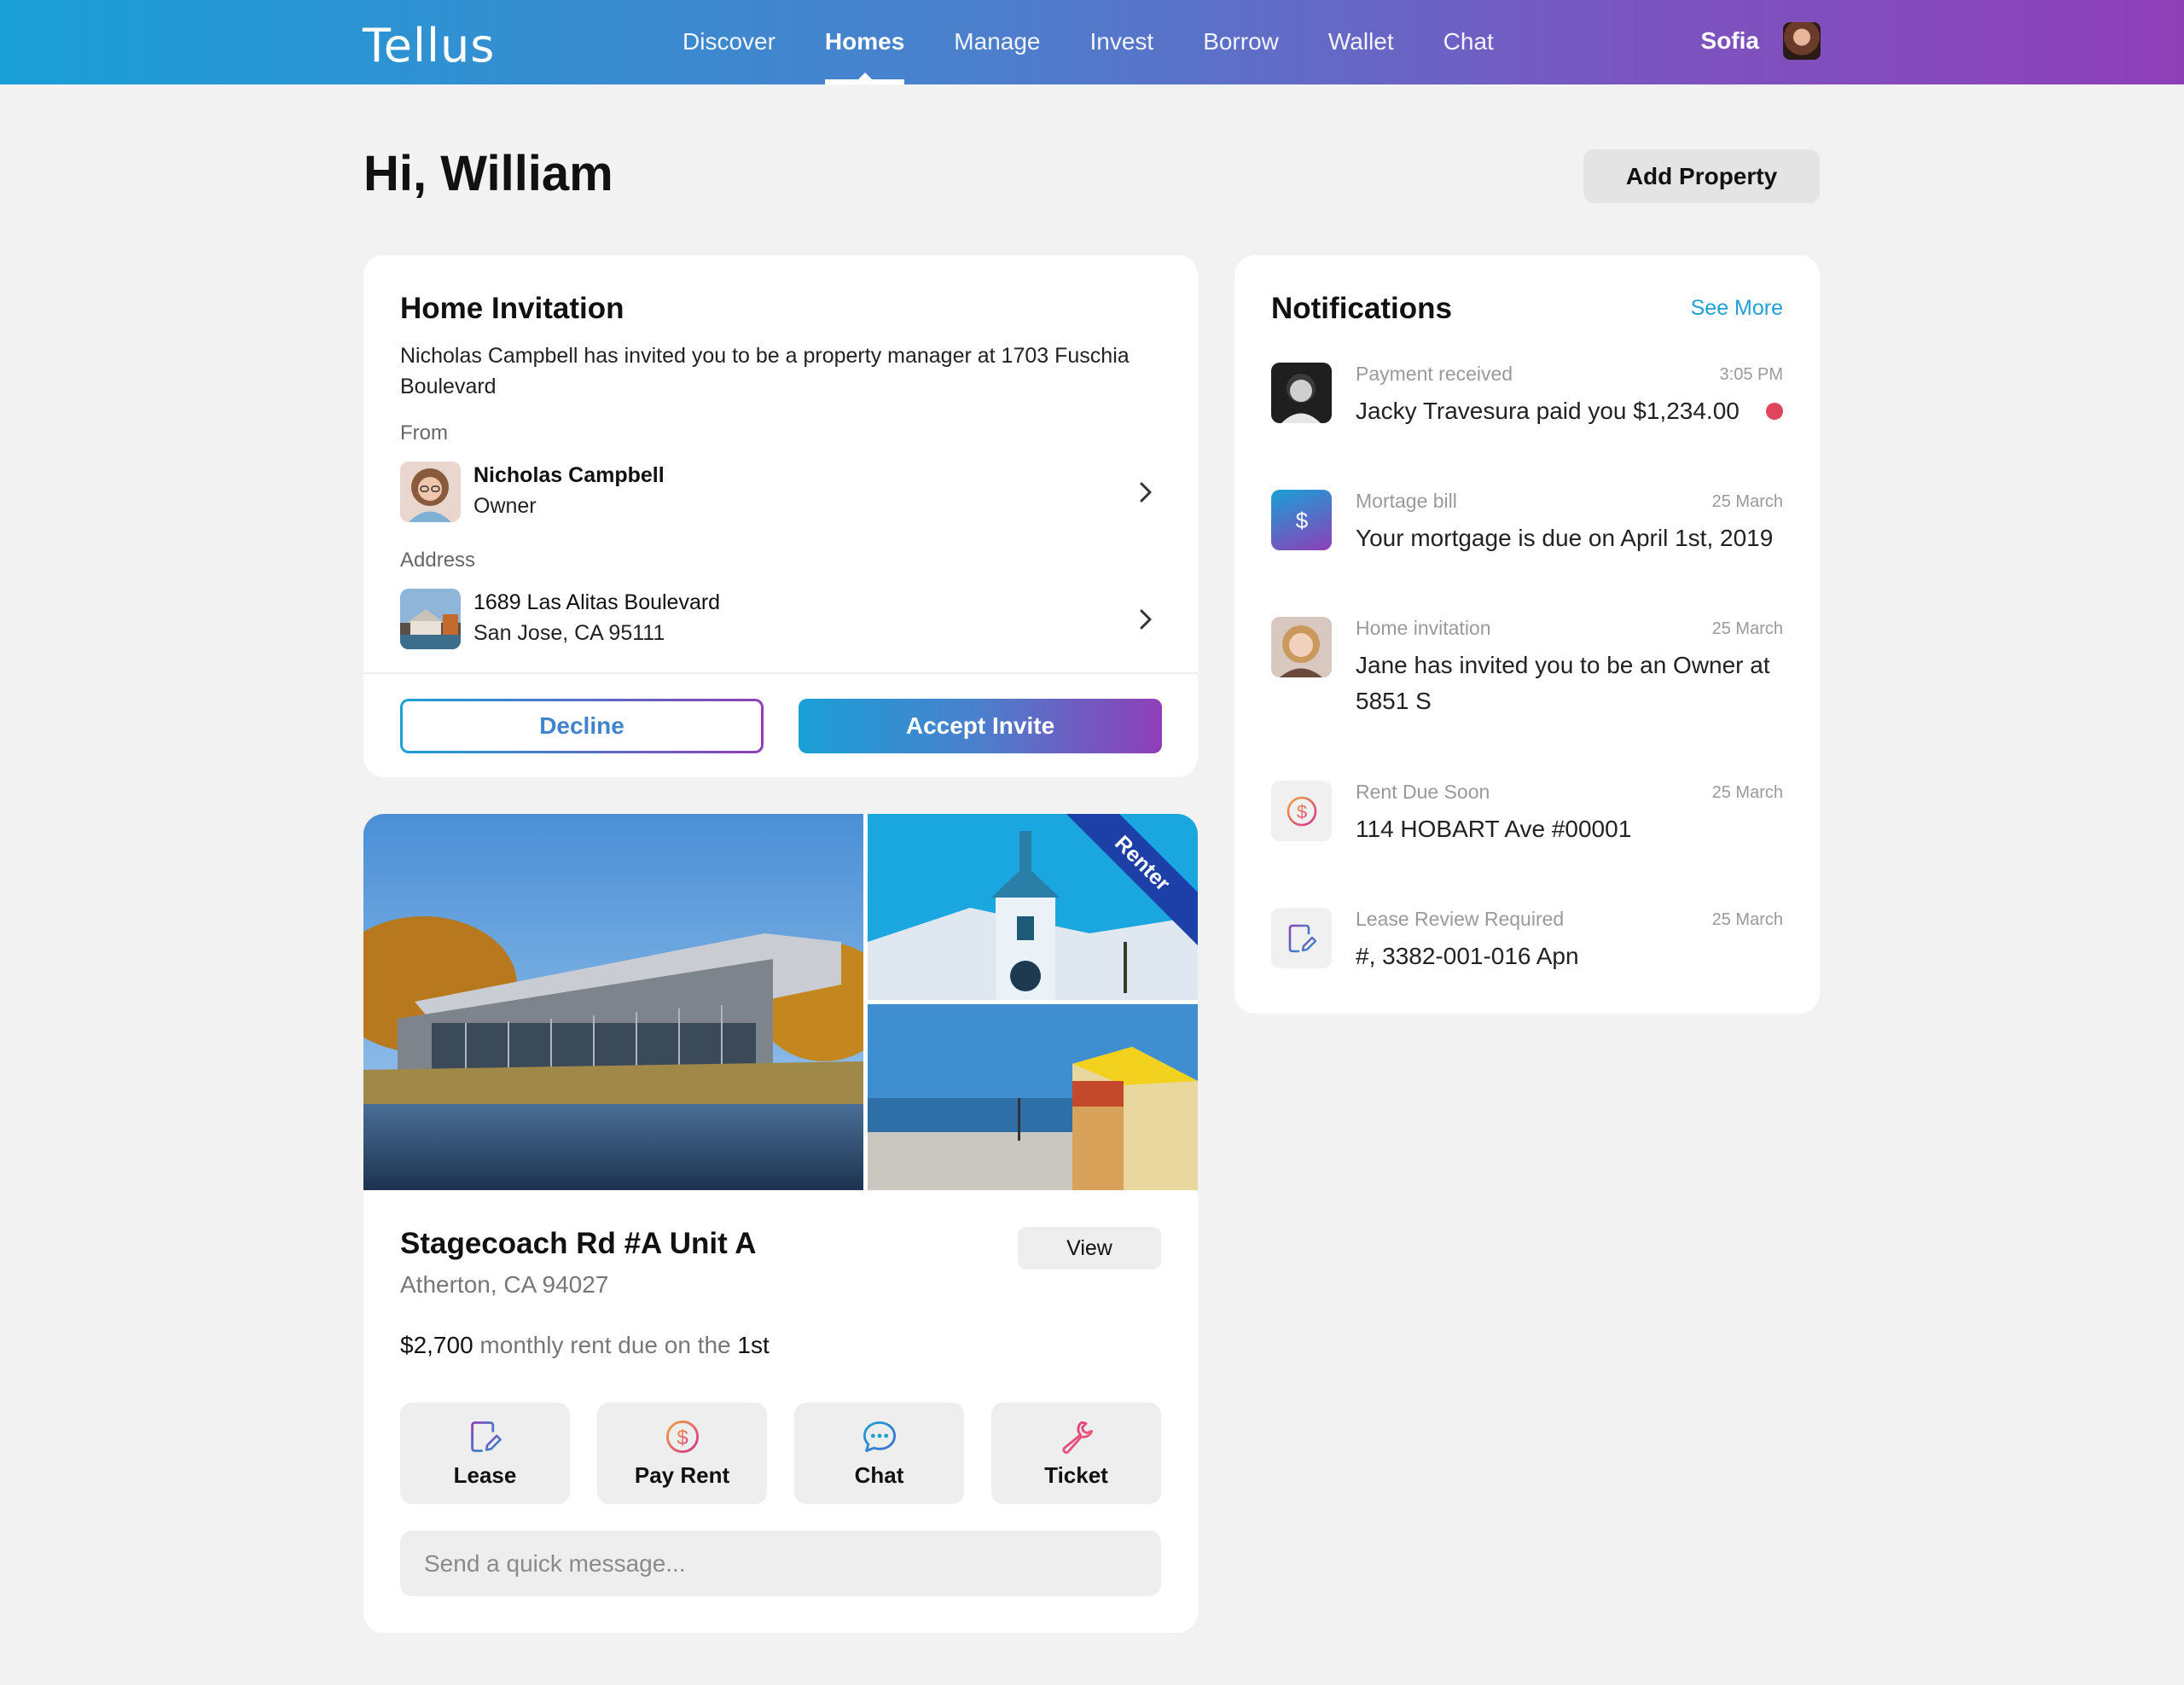  What do you see at coordinates (578, 1243) in the screenshot?
I see `property-title: Stagecoach Rd #A Unit A` at bounding box center [578, 1243].